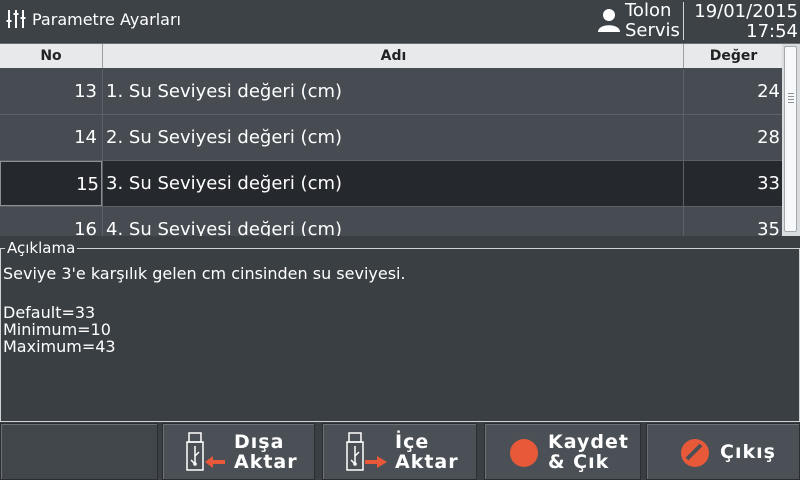  What do you see at coordinates (772, 31) in the screenshot?
I see `time-text: 17:54` at bounding box center [772, 31].